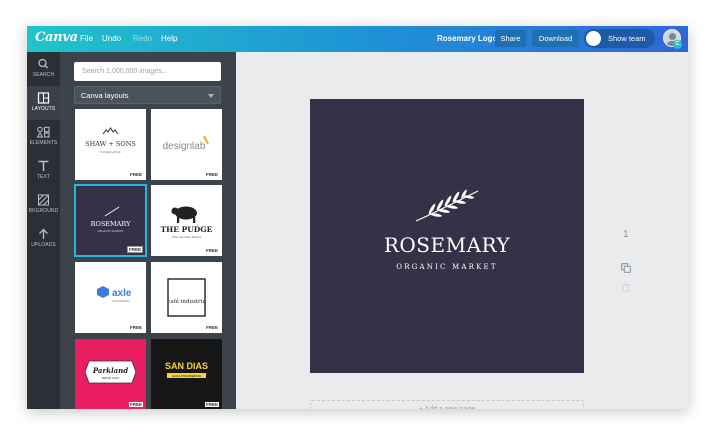  I want to click on uploads-icon, so click(43, 233).